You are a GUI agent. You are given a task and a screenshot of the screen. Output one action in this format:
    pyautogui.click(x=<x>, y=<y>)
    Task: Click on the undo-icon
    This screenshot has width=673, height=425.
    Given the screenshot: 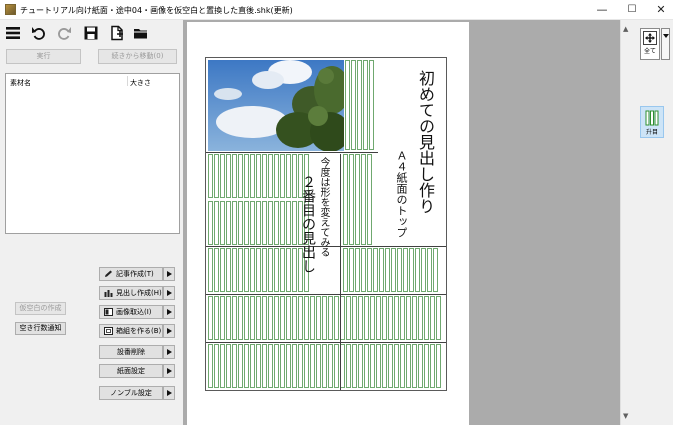 What is the action you would take?
    pyautogui.click(x=39, y=33)
    